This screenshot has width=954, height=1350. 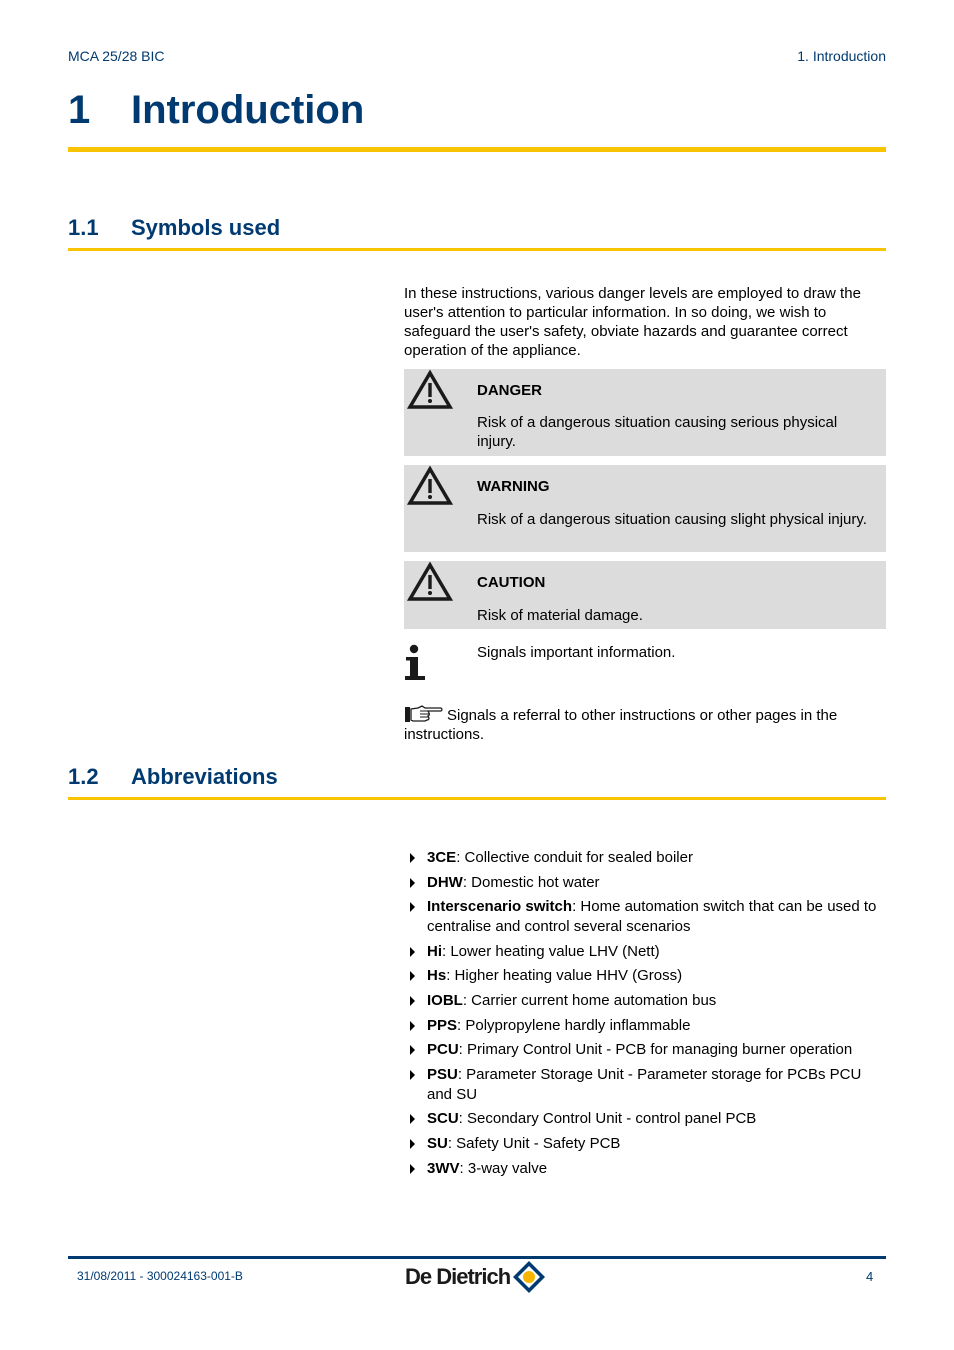 I want to click on header-doc-model: MCA 25/28 BIC, so click(x=116, y=56).